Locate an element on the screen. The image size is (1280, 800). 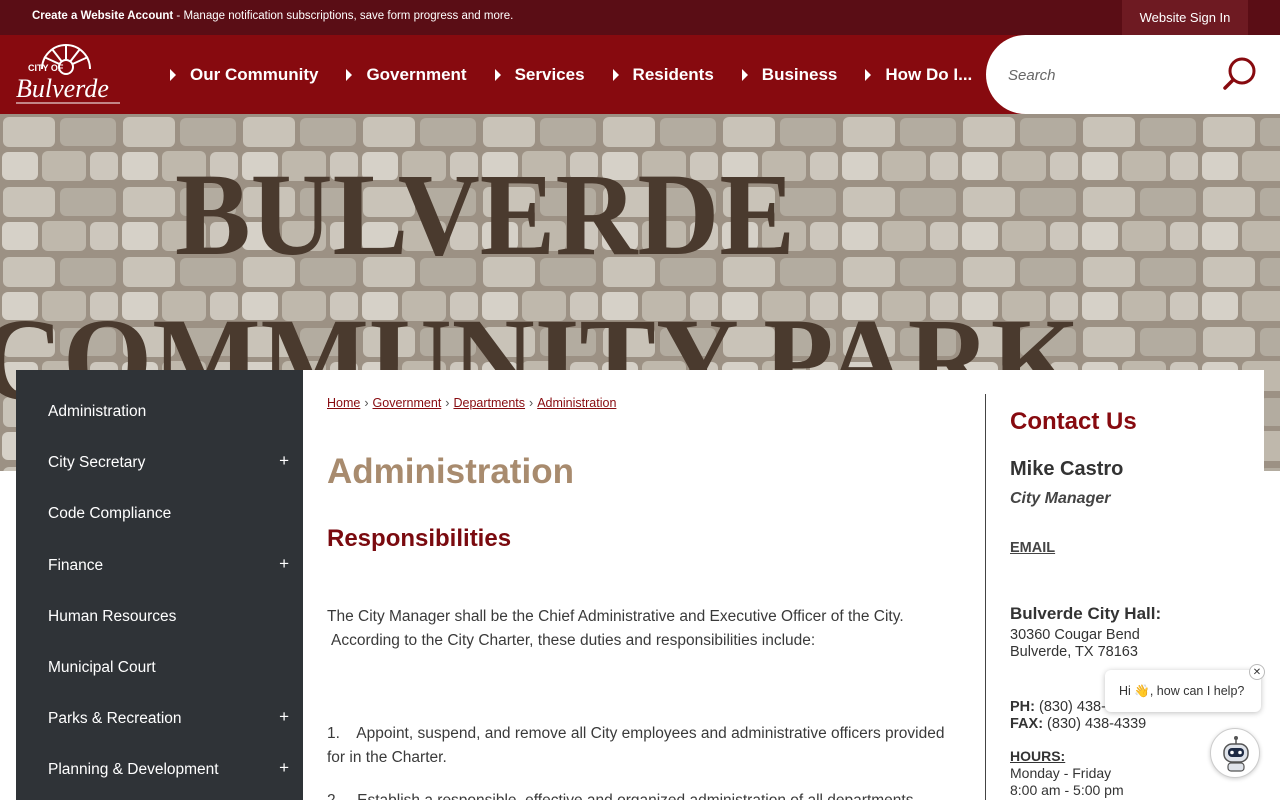
svg-text: CITY OF is located at coordinates (46, 68).